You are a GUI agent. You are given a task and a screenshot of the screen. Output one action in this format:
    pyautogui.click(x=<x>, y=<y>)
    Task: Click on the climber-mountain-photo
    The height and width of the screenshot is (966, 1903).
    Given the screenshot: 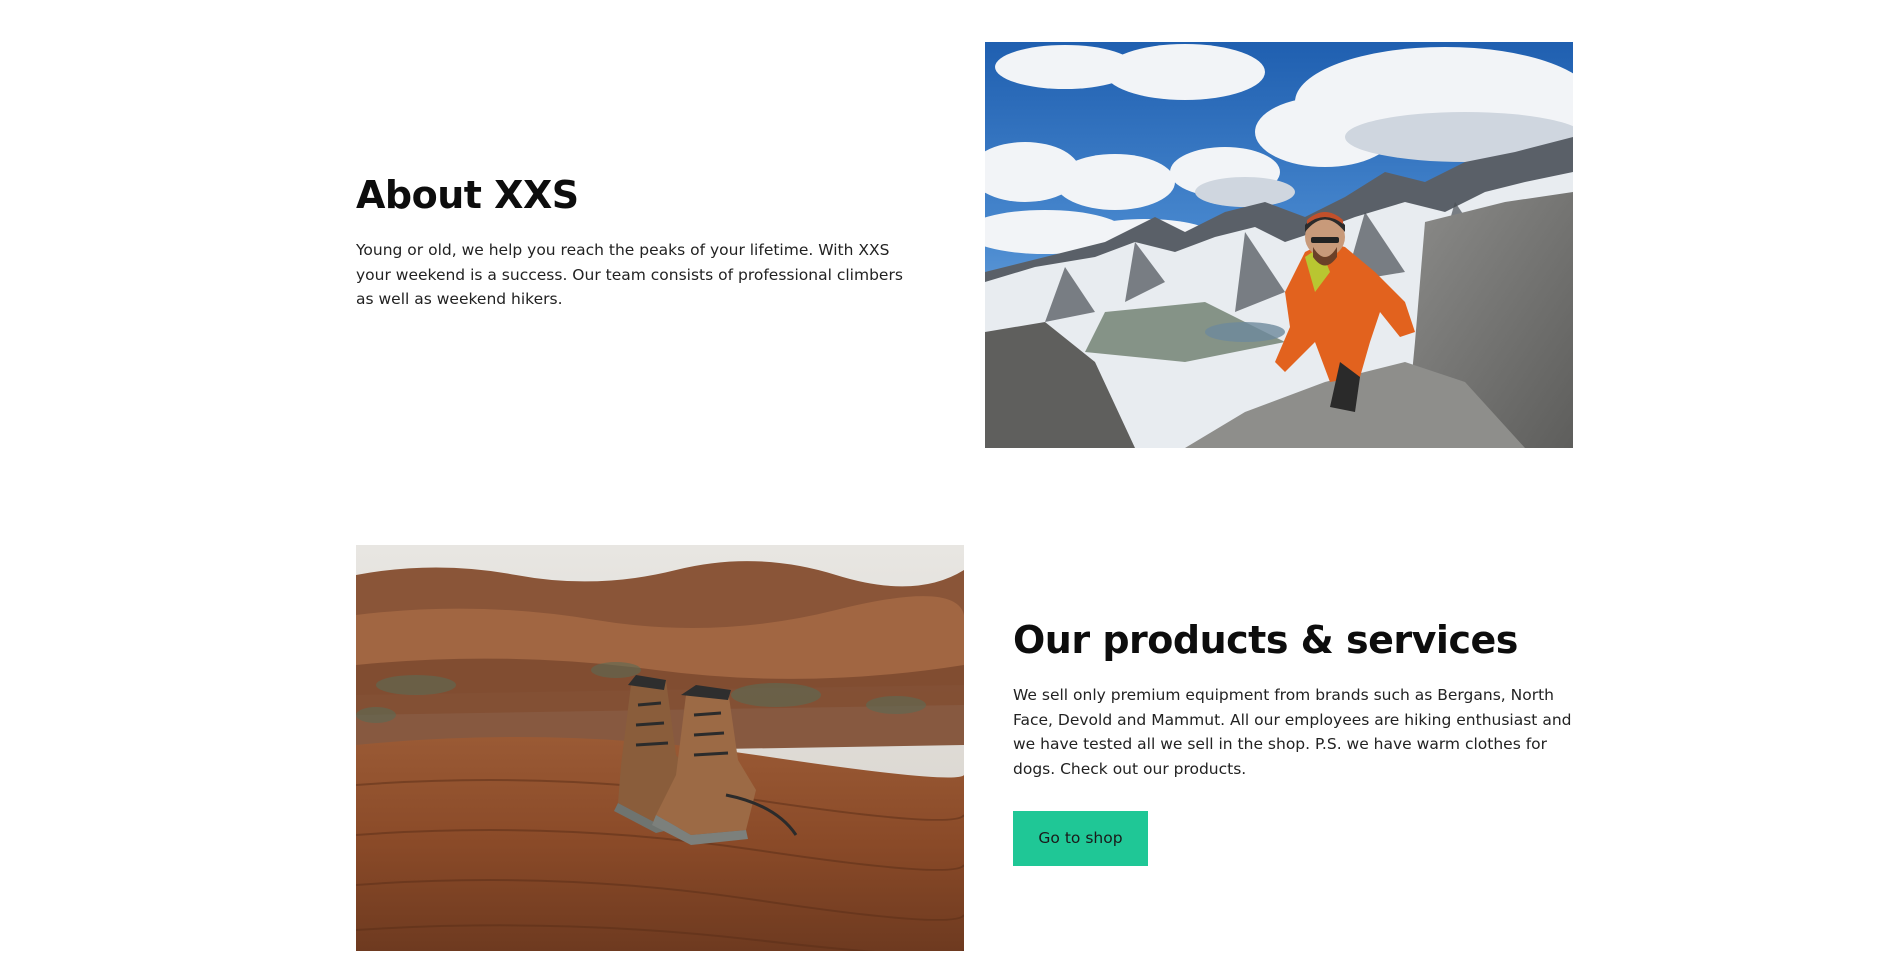 What is the action you would take?
    pyautogui.click(x=1279, y=245)
    